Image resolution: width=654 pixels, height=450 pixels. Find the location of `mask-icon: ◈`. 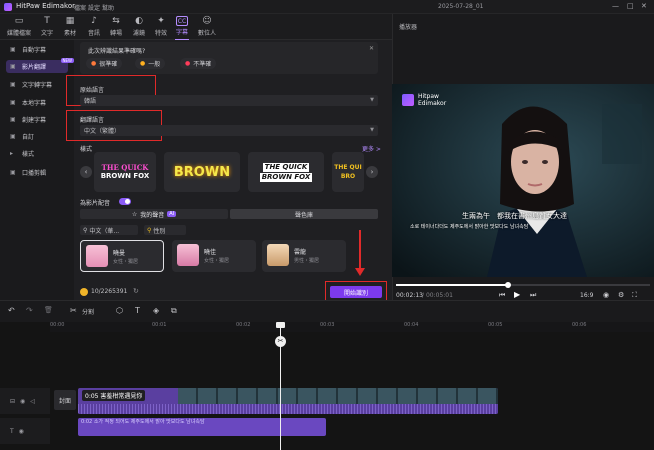

mask-icon: ◈ is located at coordinates (156, 310).